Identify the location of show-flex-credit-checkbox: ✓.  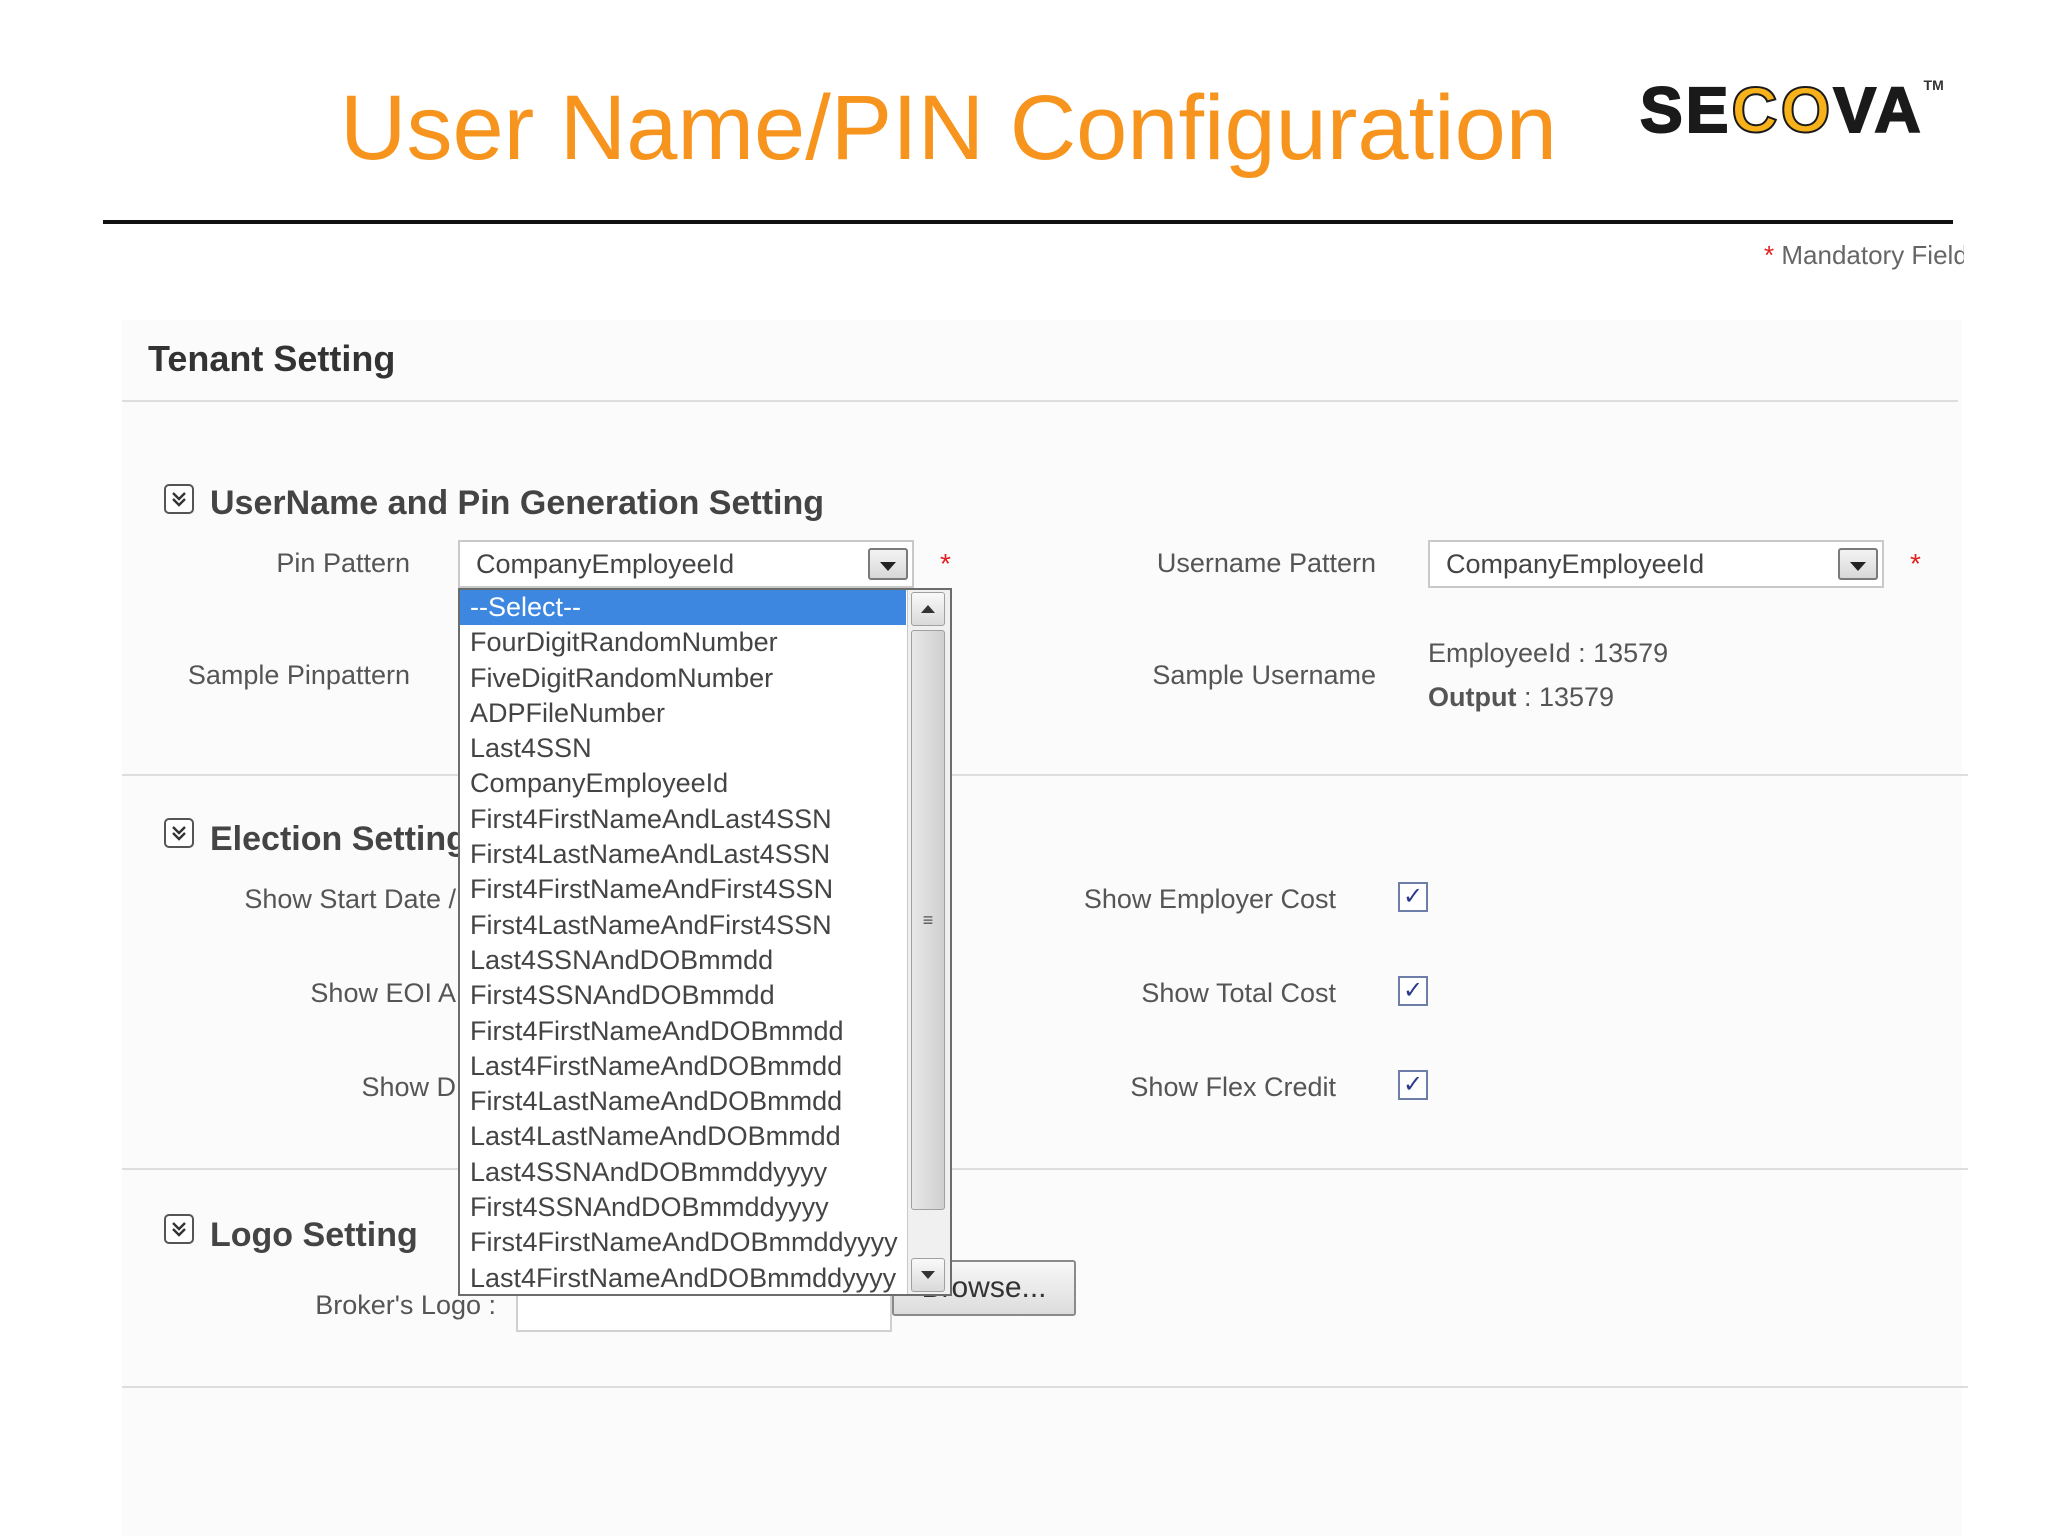
(1413, 1085).